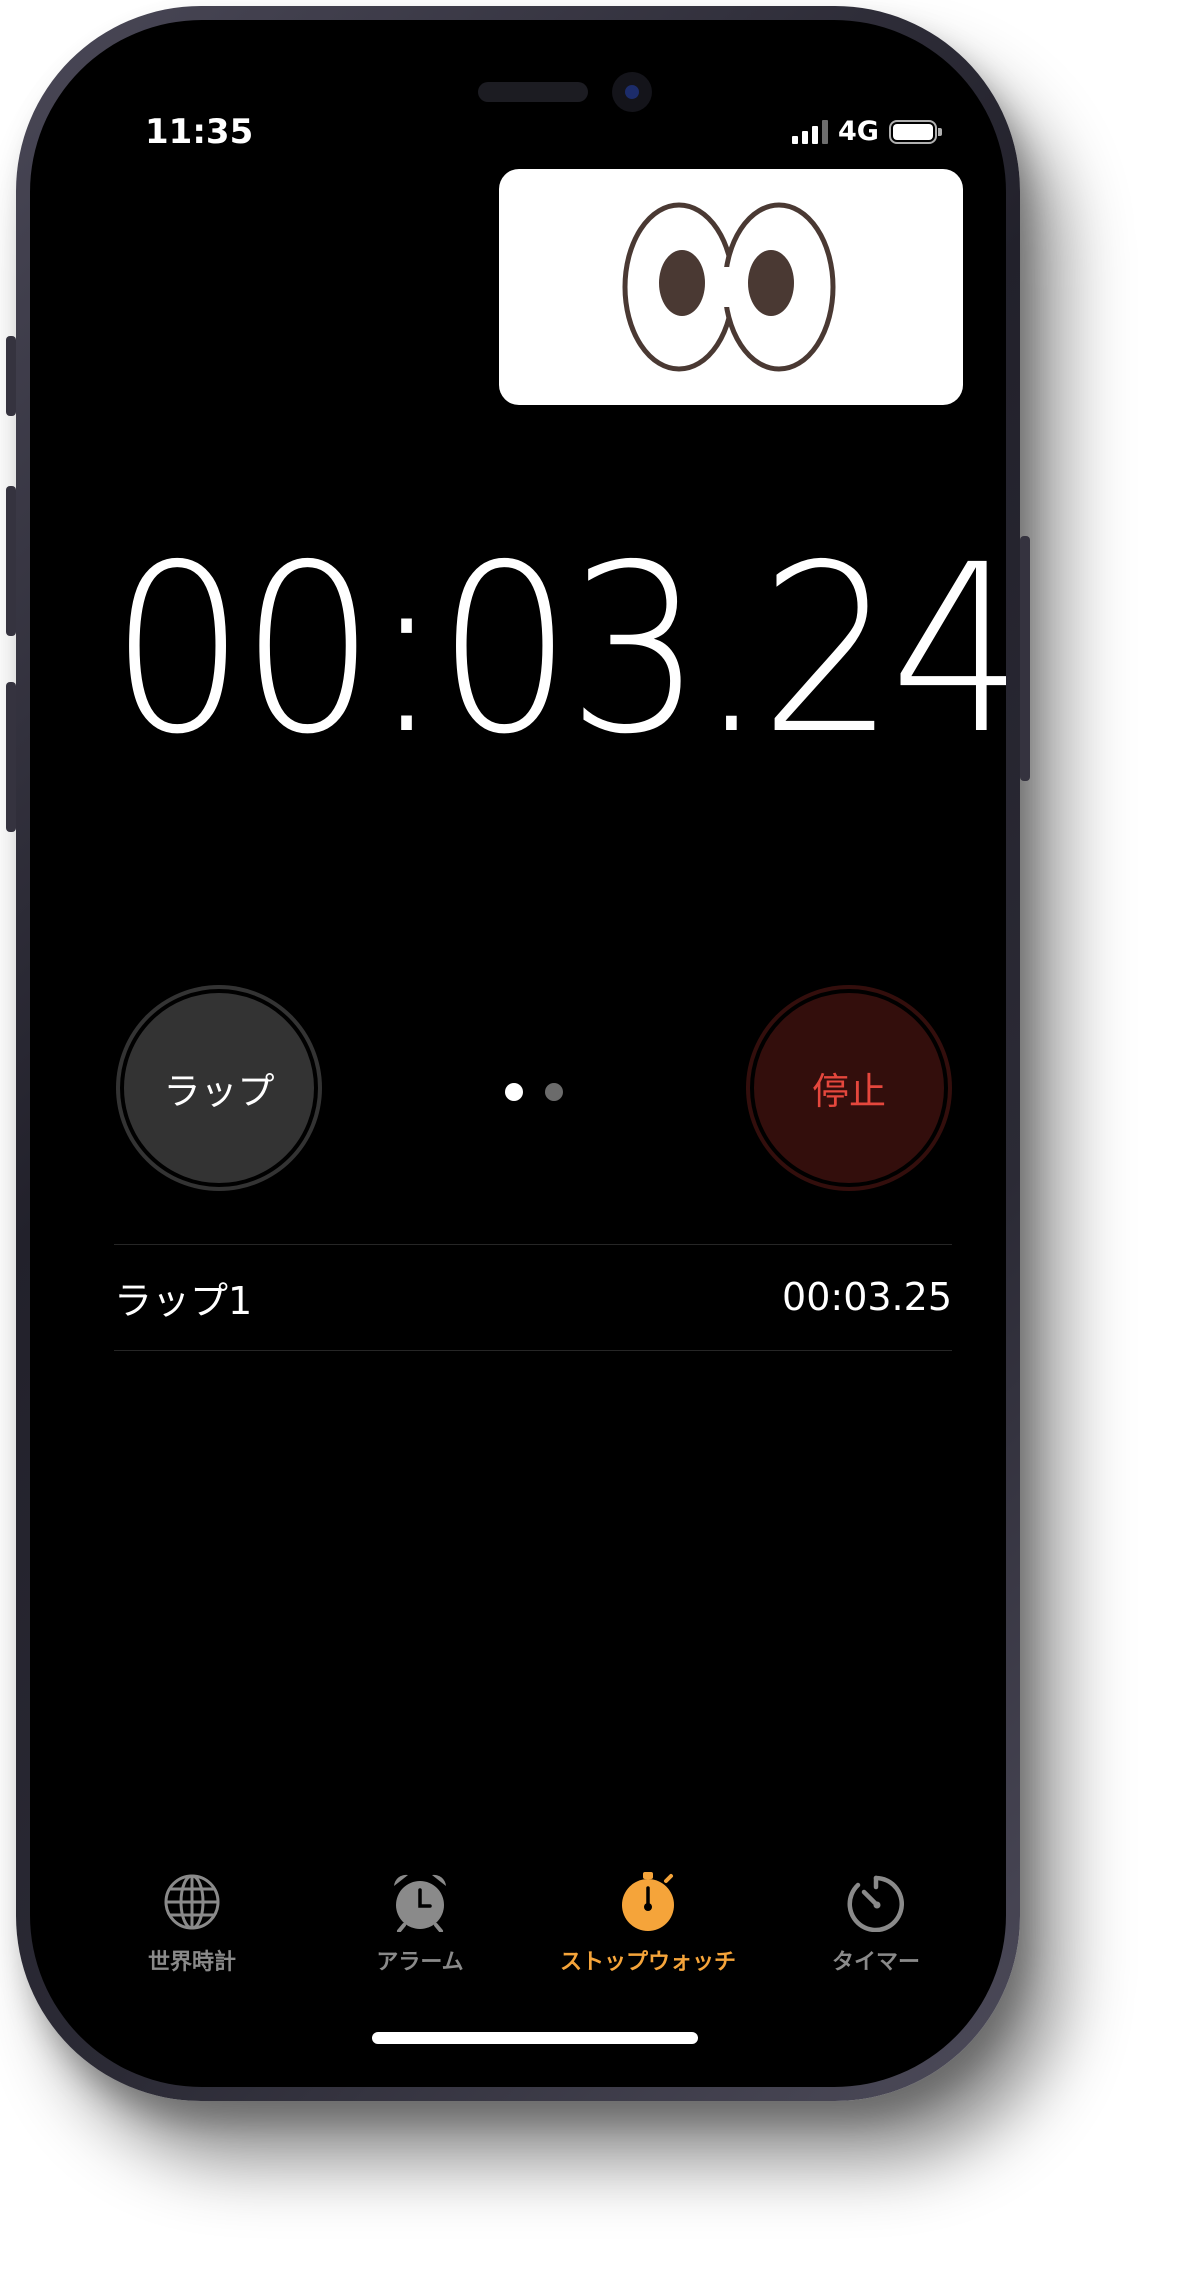 The height and width of the screenshot is (2289, 1200). Describe the element at coordinates (554, 1092) in the screenshot. I see `page-dot-inactive` at that location.